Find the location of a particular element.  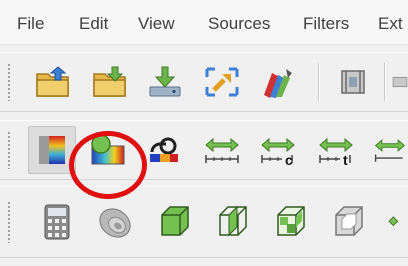

reset-camera-icon is located at coordinates (222, 82).